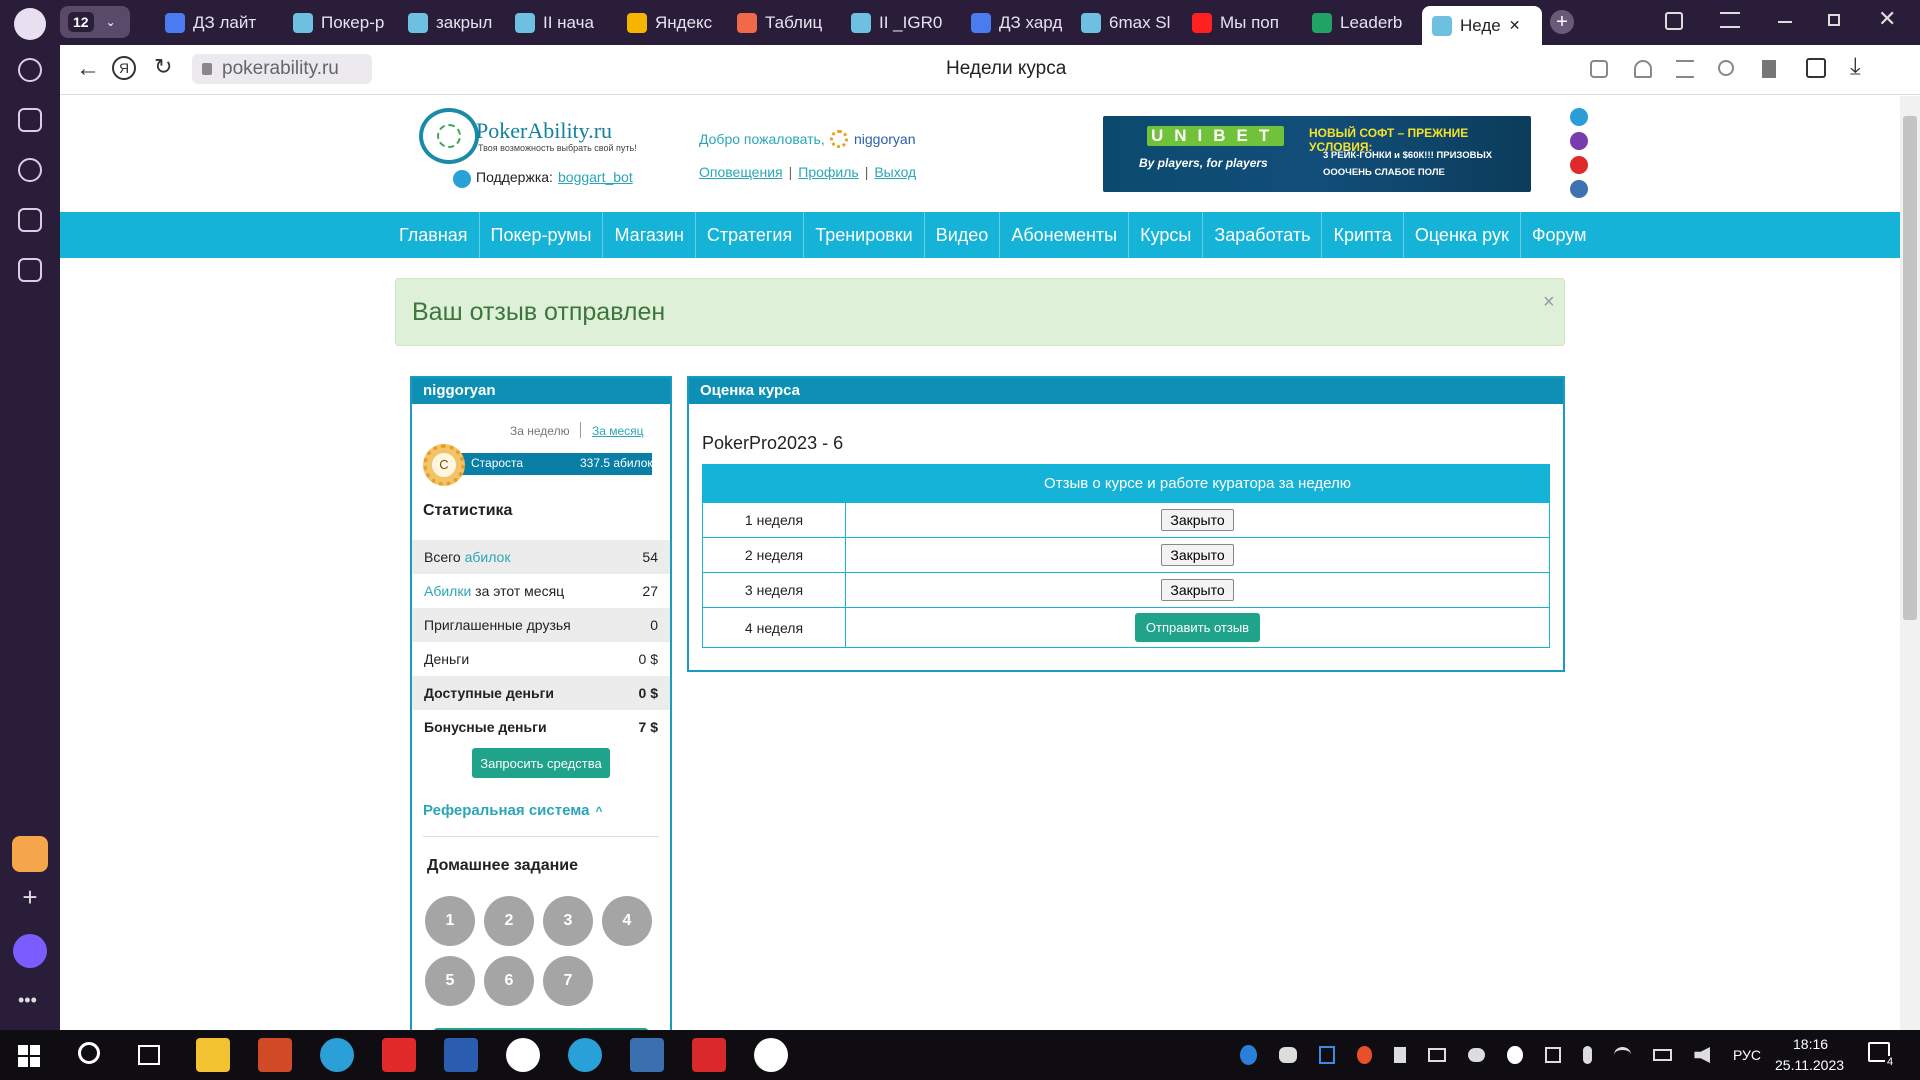 This screenshot has width=1920, height=1080. Describe the element at coordinates (1363, 235) in the screenshot. I see `nav-item-10: Крипта` at that location.